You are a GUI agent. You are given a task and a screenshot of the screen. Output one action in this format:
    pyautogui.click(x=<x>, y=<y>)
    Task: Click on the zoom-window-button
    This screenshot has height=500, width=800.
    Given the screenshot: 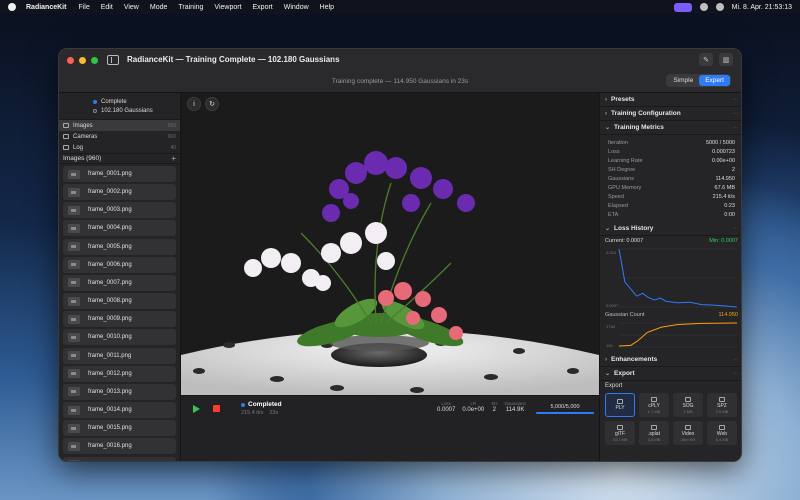 What is the action you would take?
    pyautogui.click(x=94, y=60)
    